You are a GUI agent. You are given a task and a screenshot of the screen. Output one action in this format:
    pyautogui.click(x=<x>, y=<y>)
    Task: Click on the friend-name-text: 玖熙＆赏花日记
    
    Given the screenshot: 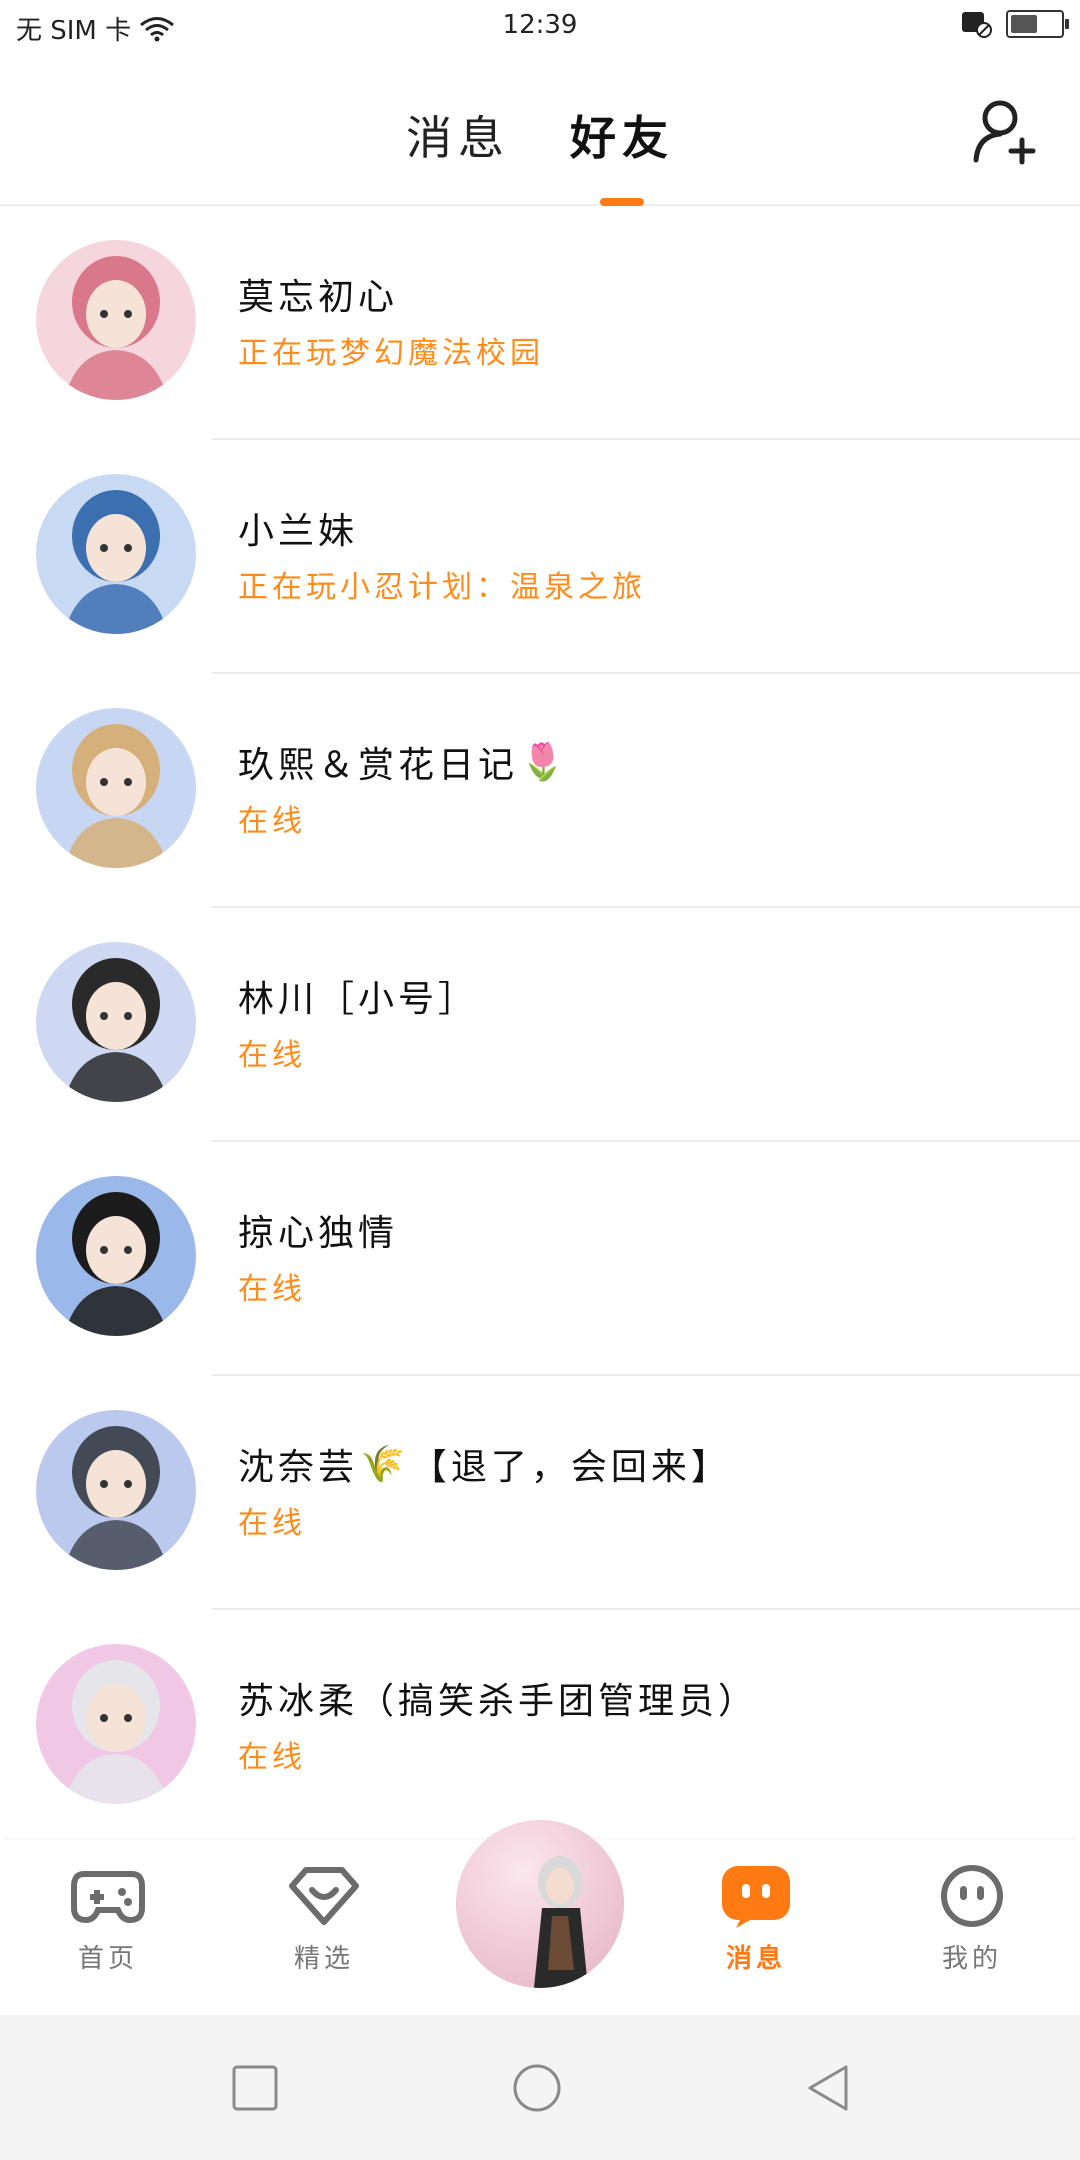 What is the action you would take?
    pyautogui.click(x=378, y=765)
    